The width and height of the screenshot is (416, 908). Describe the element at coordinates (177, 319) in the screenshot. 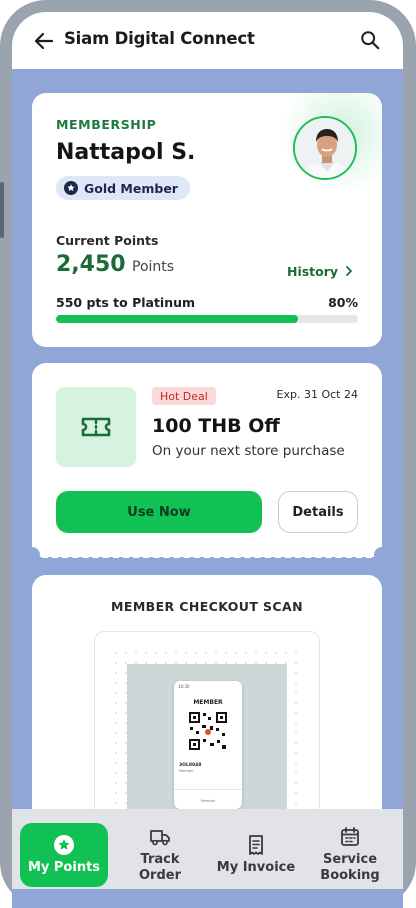

I see `progress-fill` at that location.